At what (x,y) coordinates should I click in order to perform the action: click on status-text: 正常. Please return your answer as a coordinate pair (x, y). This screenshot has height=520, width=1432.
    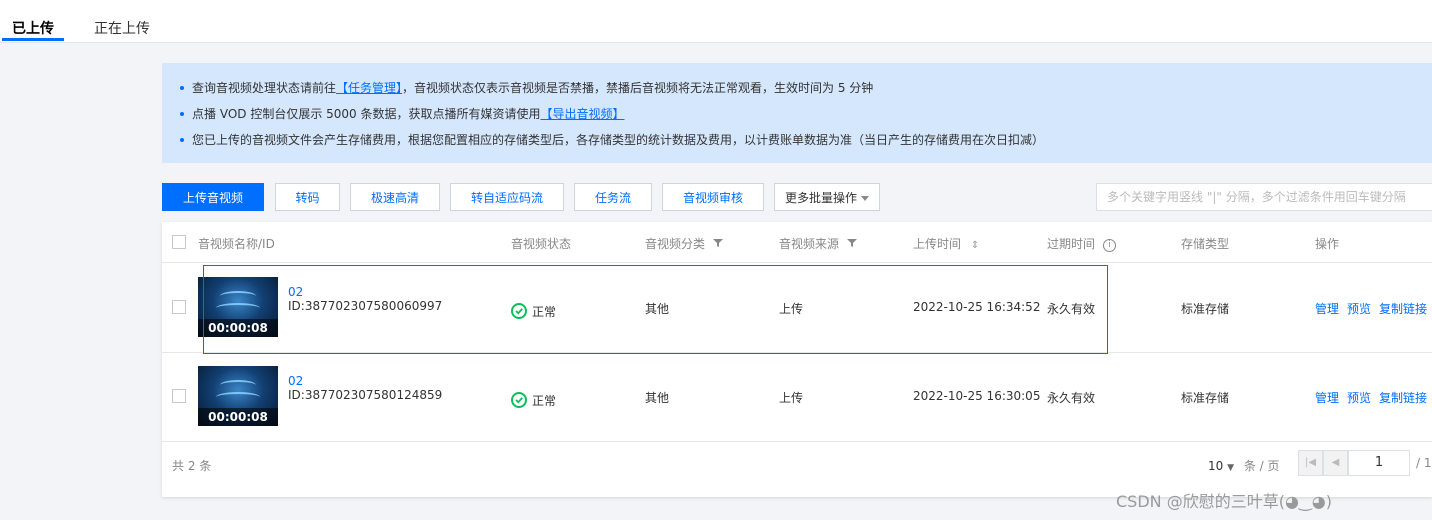
    Looking at the image, I should click on (544, 401).